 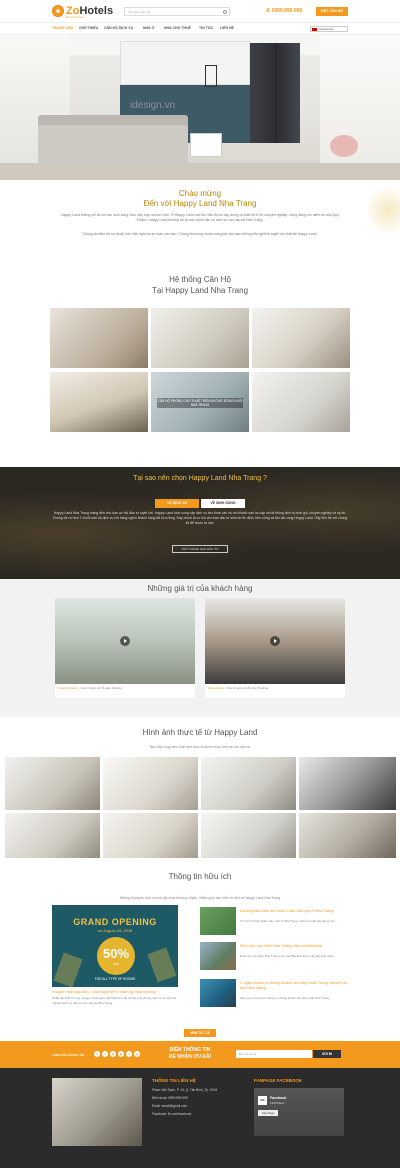 What do you see at coordinates (116, 953) in the screenshot?
I see `discount-percent: 50%` at bounding box center [116, 953].